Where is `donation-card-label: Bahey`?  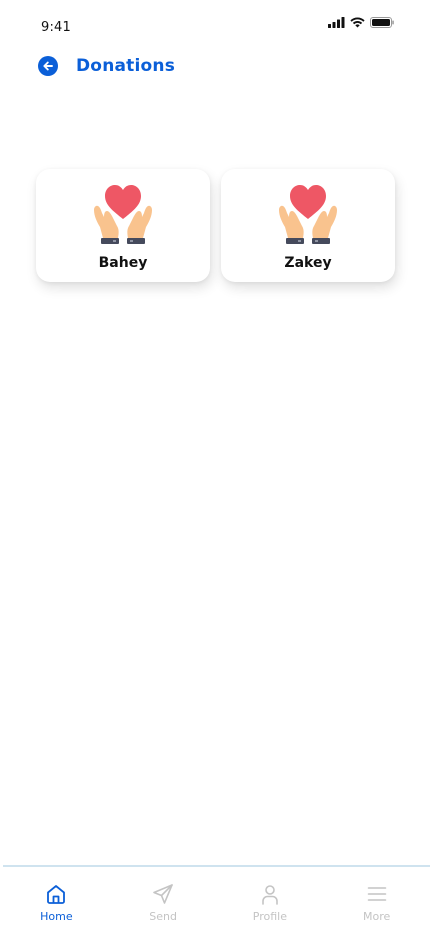
donation-card-label: Bahey is located at coordinates (123, 263).